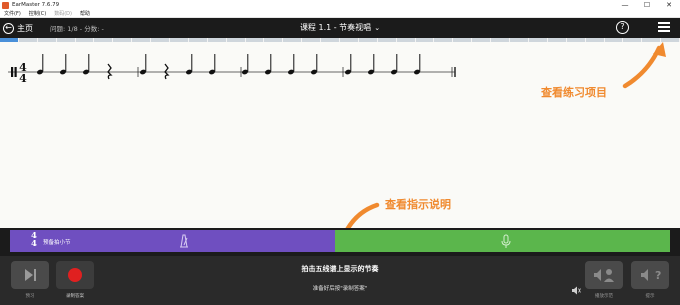 The width and height of the screenshot is (680, 305). Describe the element at coordinates (669, 5) in the screenshot. I see `close-button: ✕` at that location.